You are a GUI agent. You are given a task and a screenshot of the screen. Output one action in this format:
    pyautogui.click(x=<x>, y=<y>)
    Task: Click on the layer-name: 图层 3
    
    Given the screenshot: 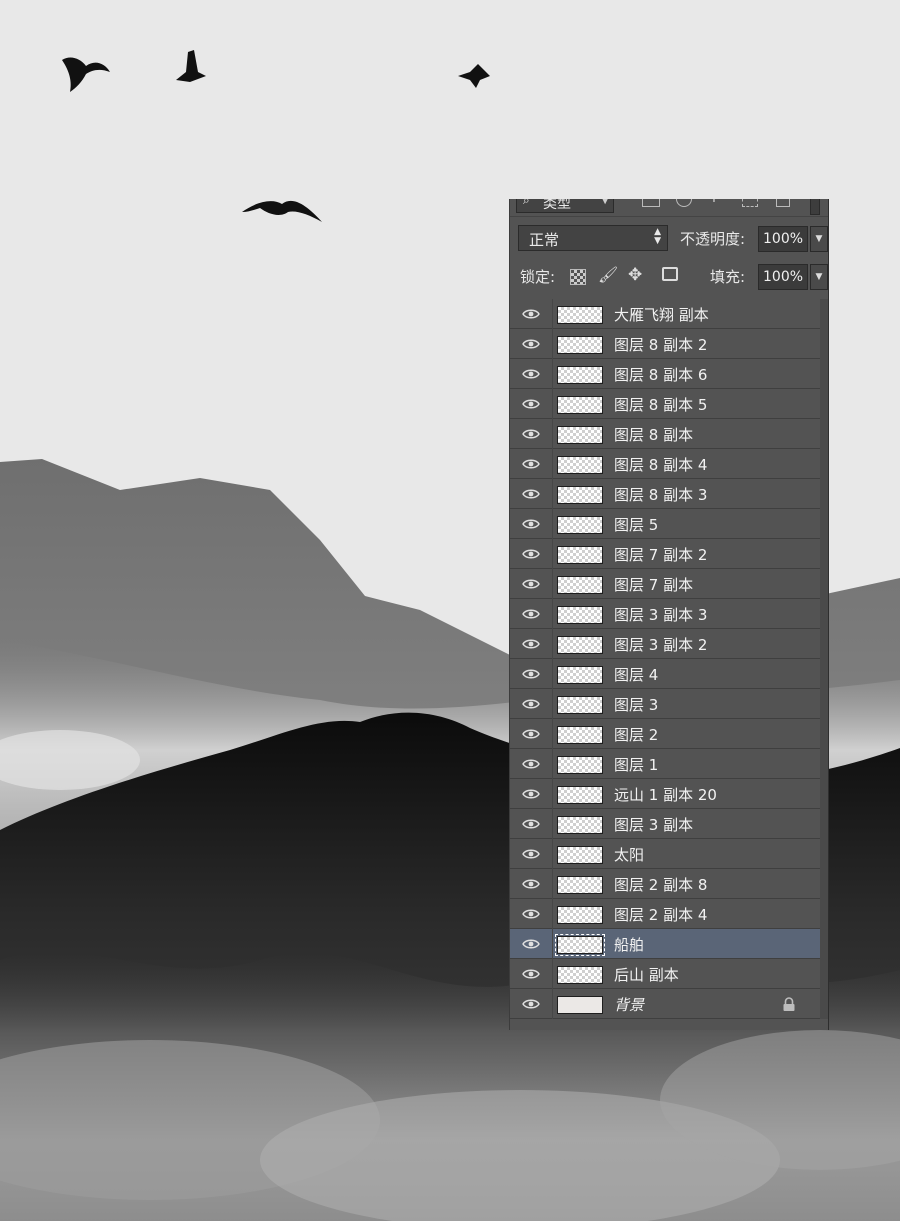 What is the action you would take?
    pyautogui.click(x=636, y=704)
    